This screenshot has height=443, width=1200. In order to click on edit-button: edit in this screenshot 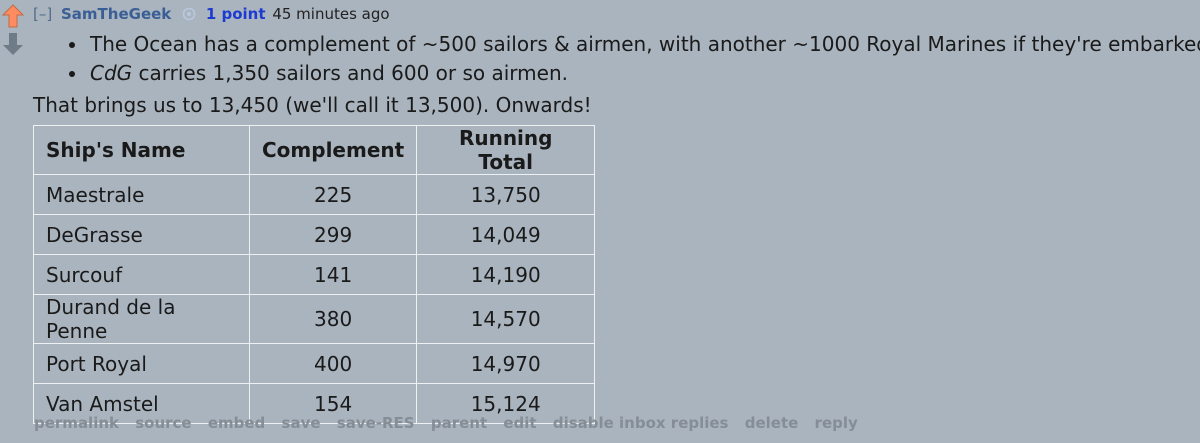, I will do `click(519, 423)`.